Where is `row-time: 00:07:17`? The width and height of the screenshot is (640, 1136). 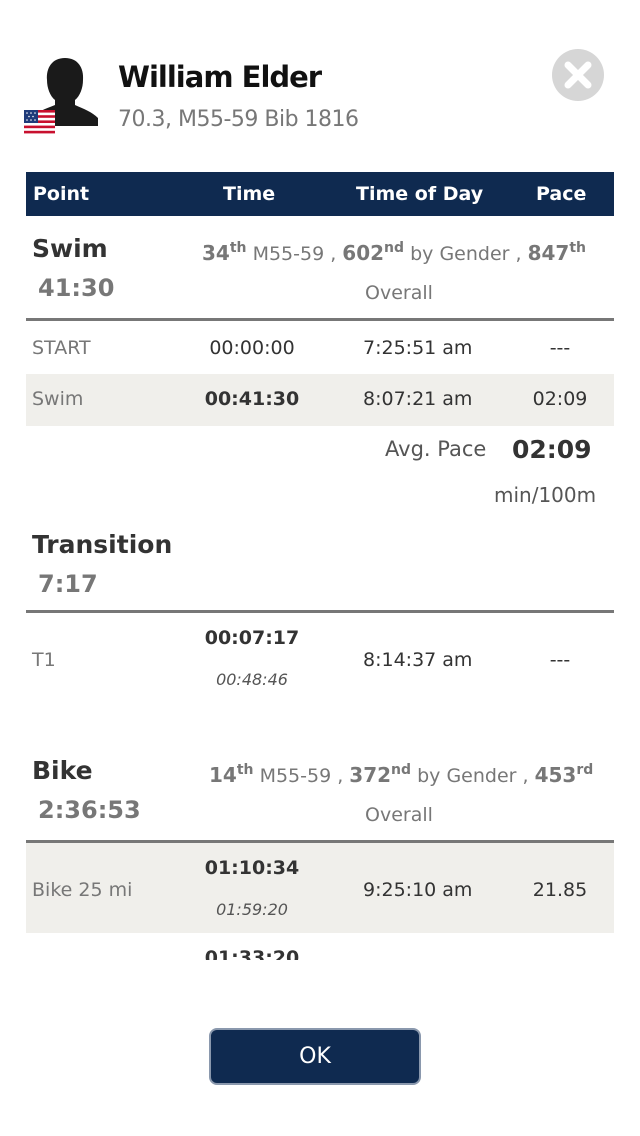
row-time: 00:07:17 is located at coordinates (252, 638).